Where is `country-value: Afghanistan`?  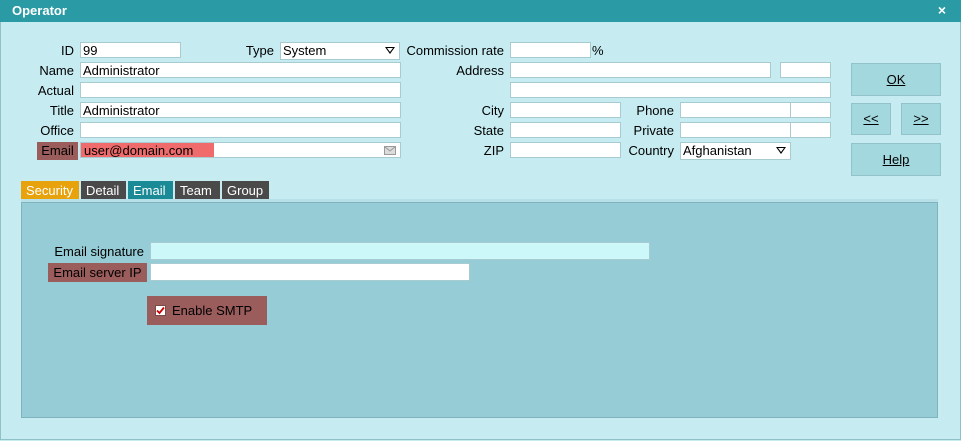 country-value: Afghanistan is located at coordinates (717, 150).